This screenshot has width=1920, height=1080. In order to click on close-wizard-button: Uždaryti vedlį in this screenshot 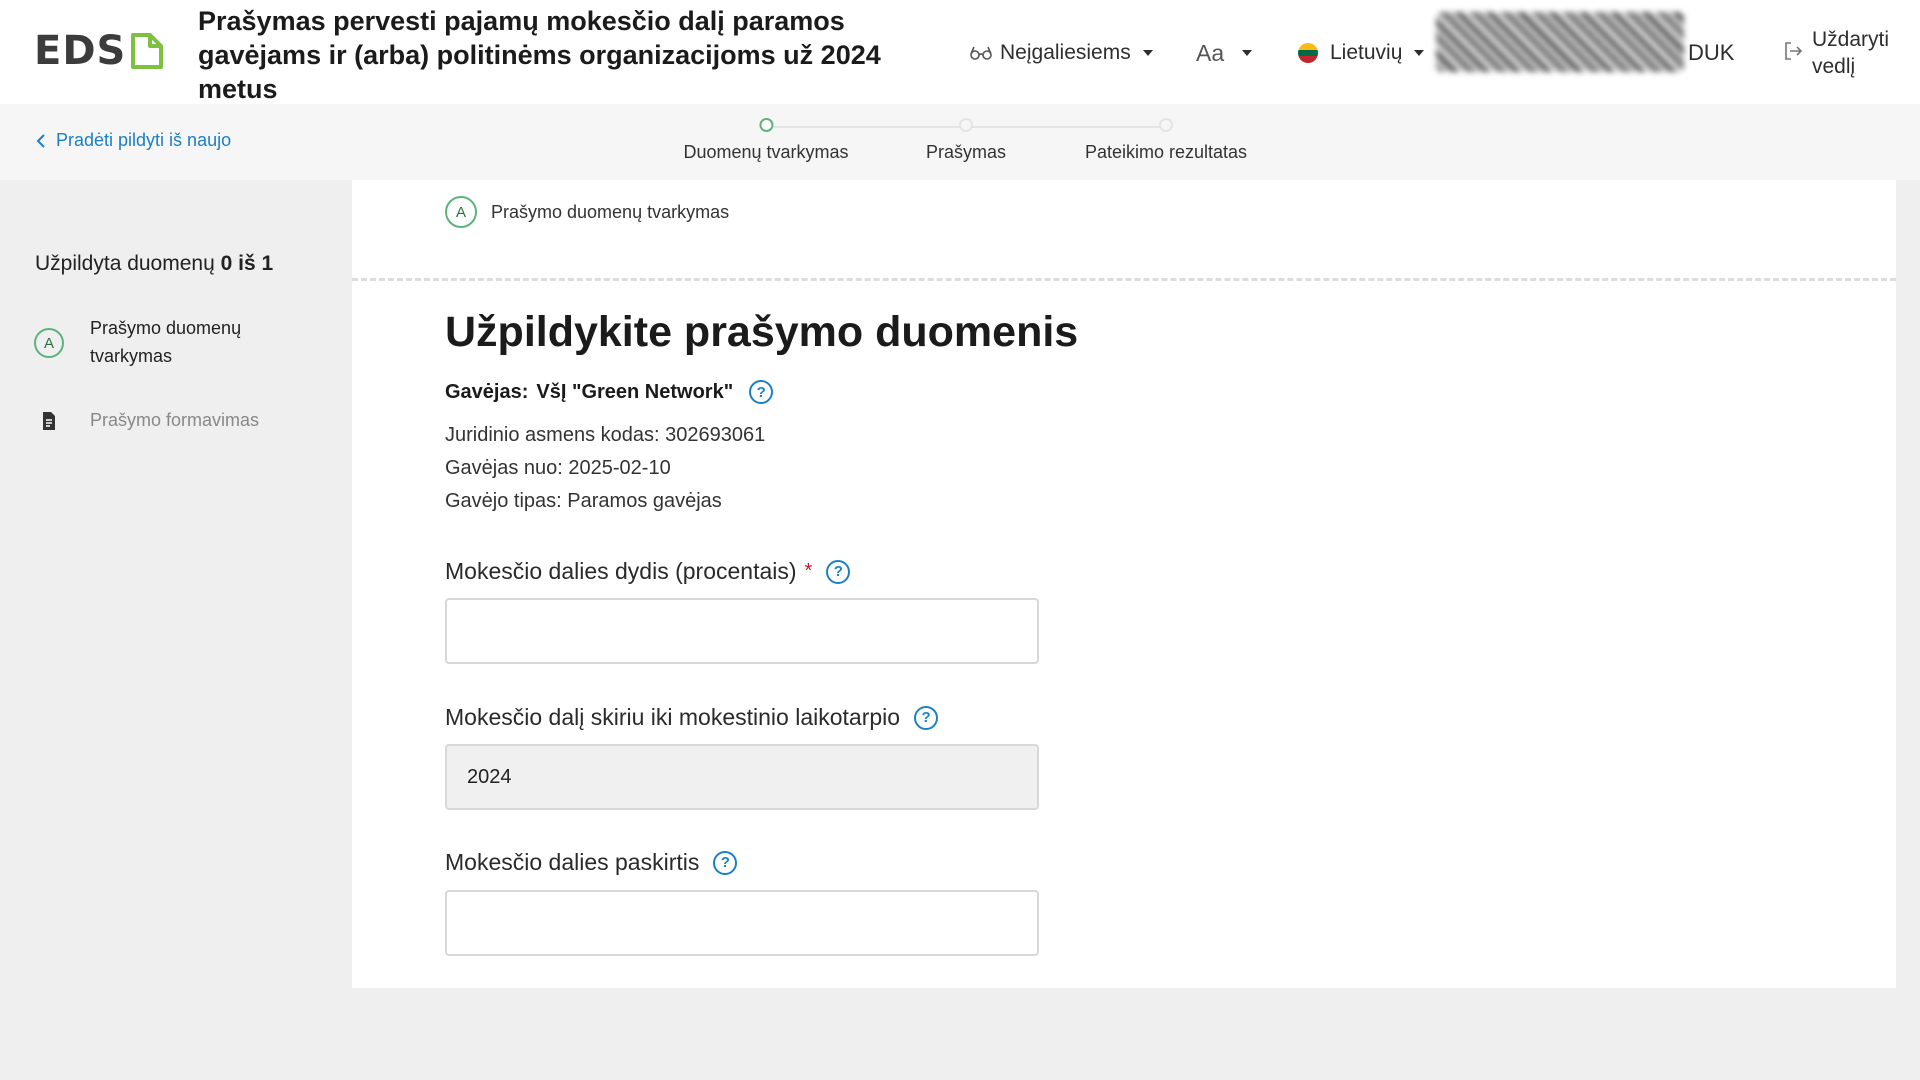, I will do `click(1842, 52)`.